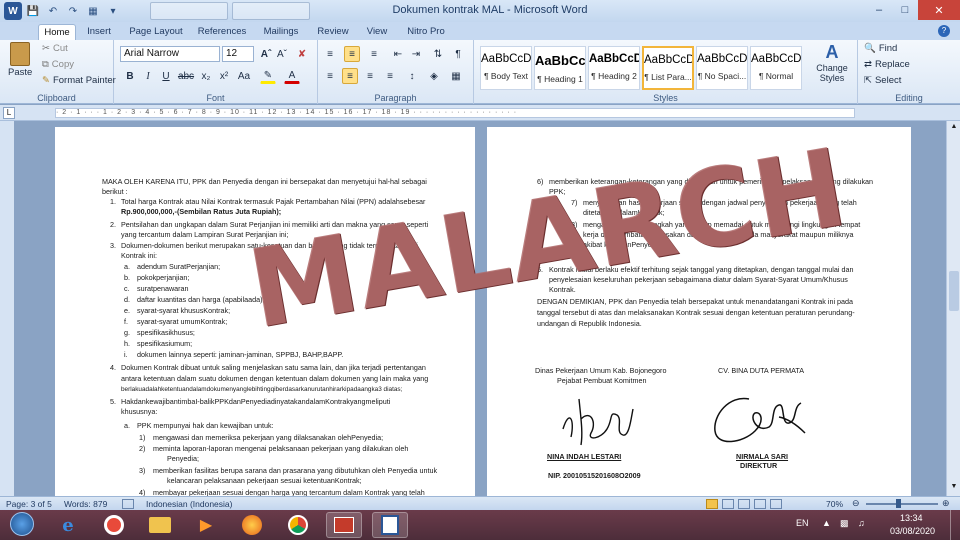  What do you see at coordinates (412, 76) in the screenshot?
I see `line-spacing-icon: ↕` at bounding box center [412, 76].